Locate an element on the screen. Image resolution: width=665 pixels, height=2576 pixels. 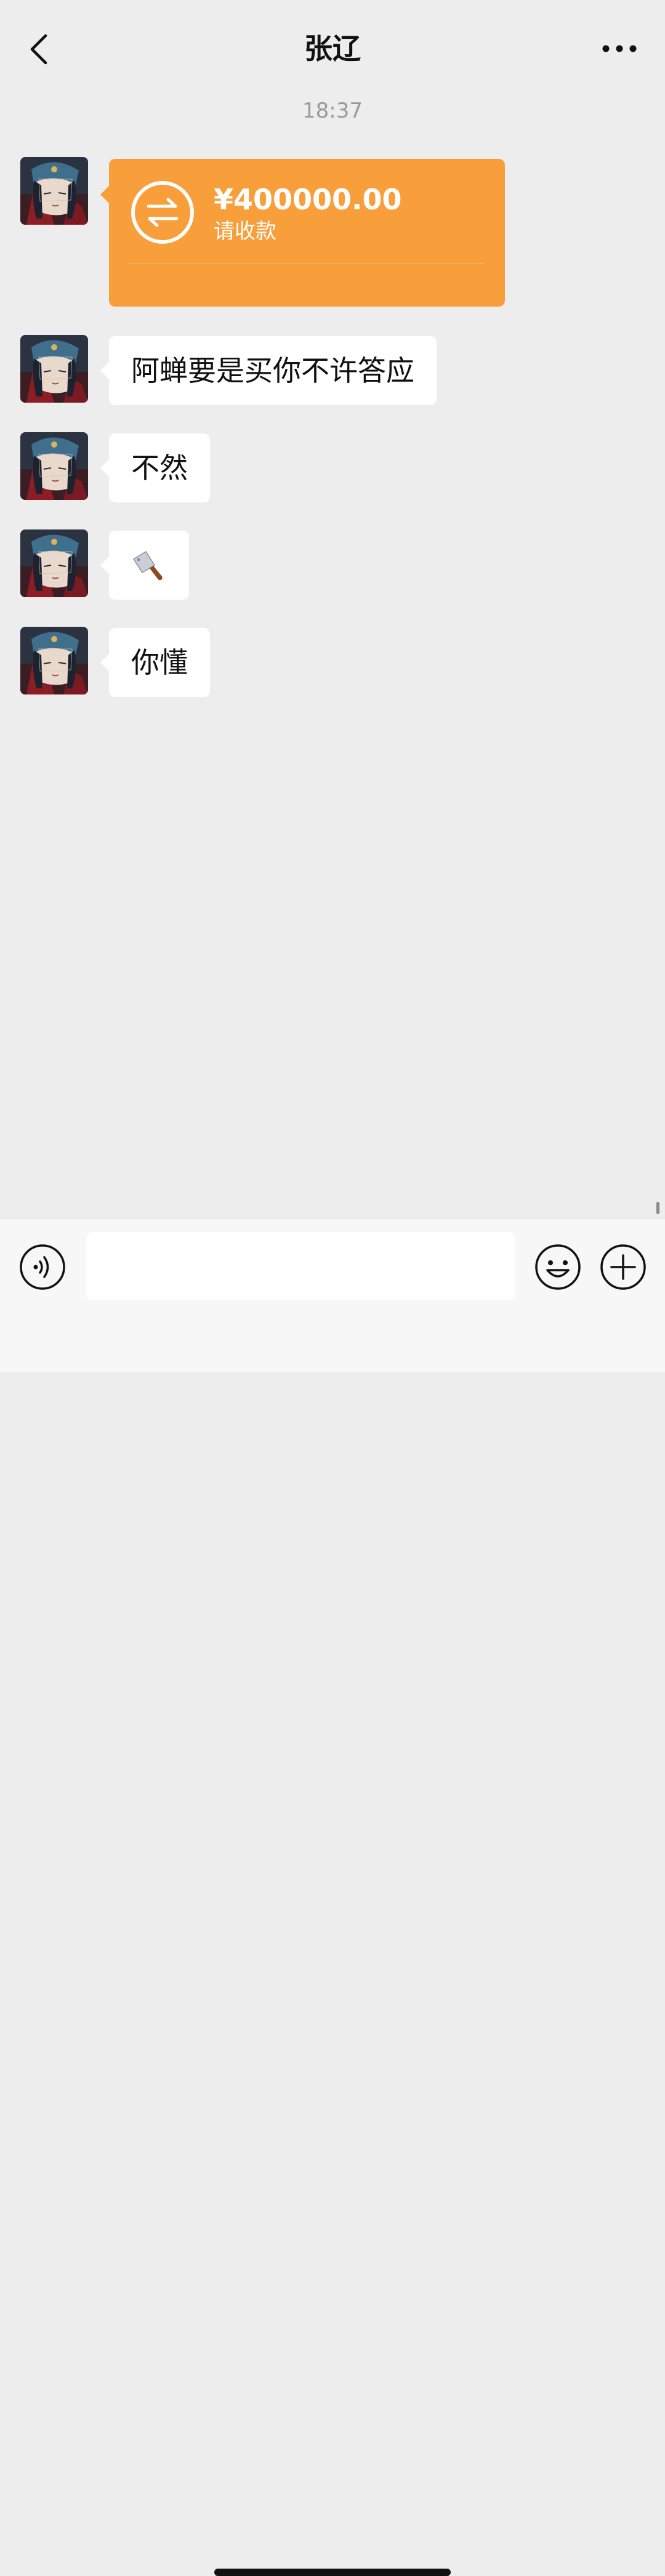
message-bubble is located at coordinates (144, 565).